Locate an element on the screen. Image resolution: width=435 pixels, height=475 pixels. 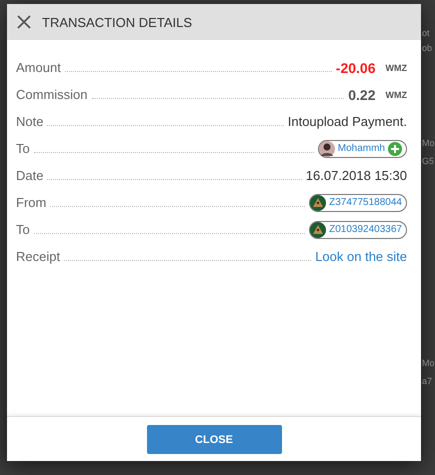
dialog-title: TRANSACTION DETAILS is located at coordinates (117, 22).